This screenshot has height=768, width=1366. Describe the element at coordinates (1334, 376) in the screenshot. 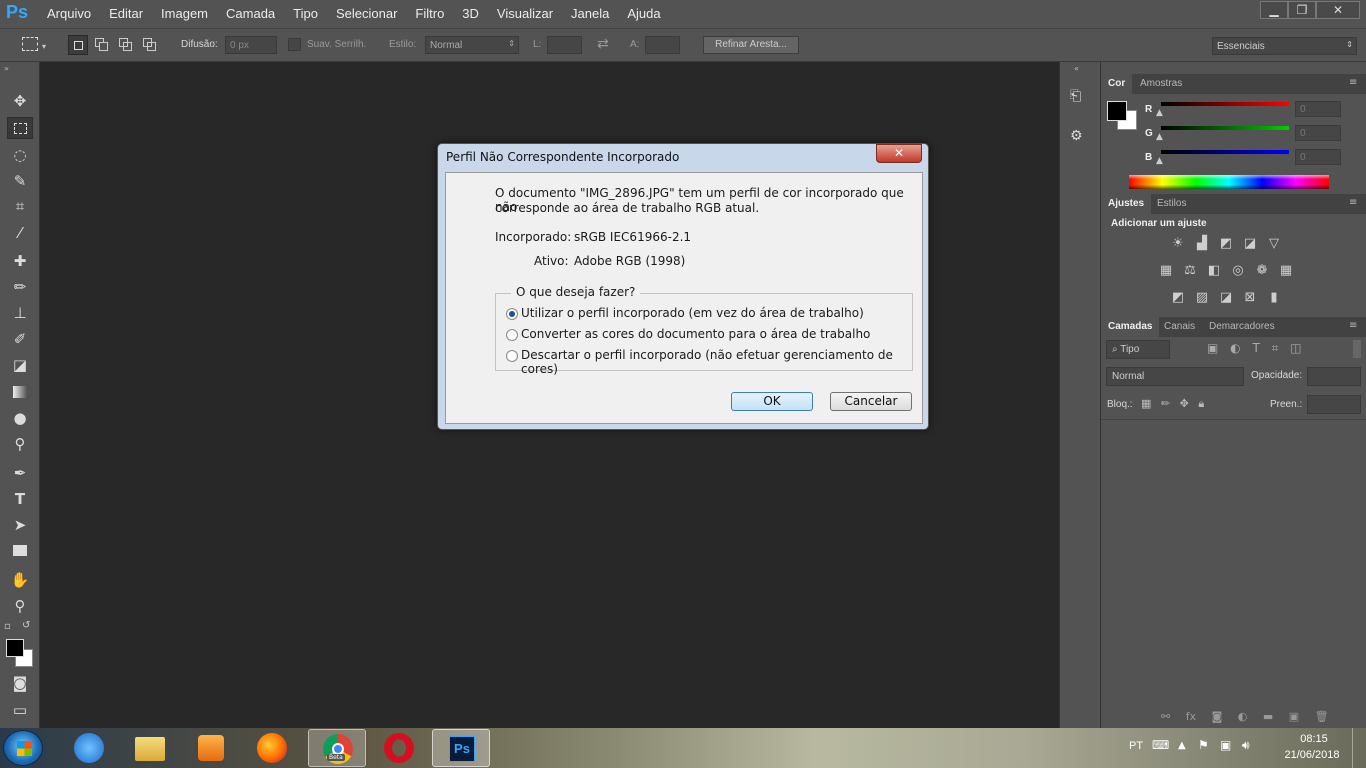

I see `opacity-input` at that location.